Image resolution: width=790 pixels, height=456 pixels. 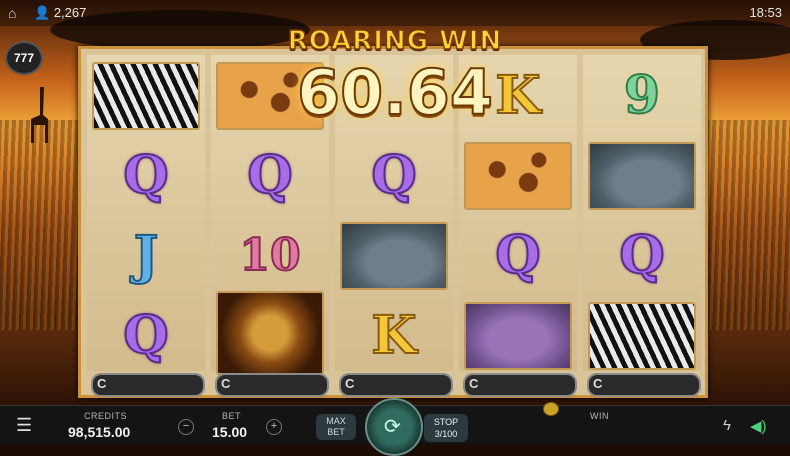 What do you see at coordinates (446, 422) in the screenshot?
I see `stop-label: STOP` at bounding box center [446, 422].